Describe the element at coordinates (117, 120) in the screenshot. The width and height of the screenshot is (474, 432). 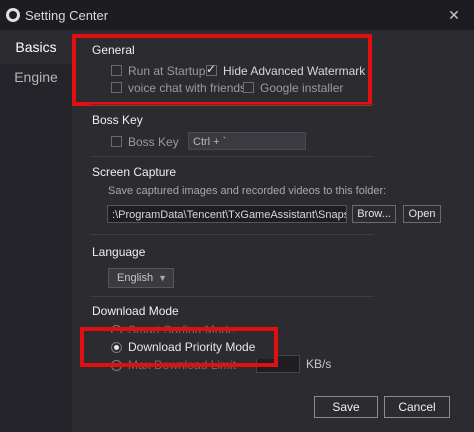
I see `boss-key-section-title: Boss Key` at that location.